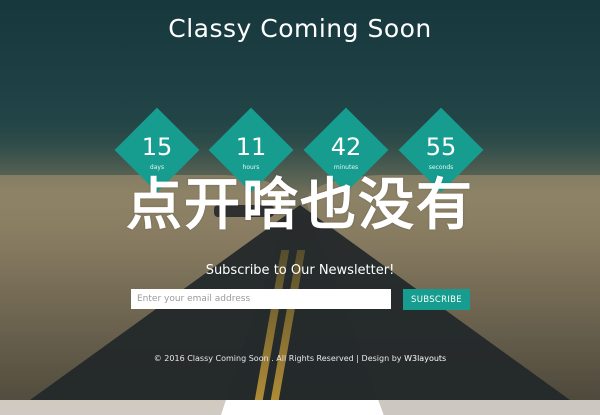 The height and width of the screenshot is (415, 600). I want to click on subscribe-button: SUBSCRIBE, so click(436, 299).